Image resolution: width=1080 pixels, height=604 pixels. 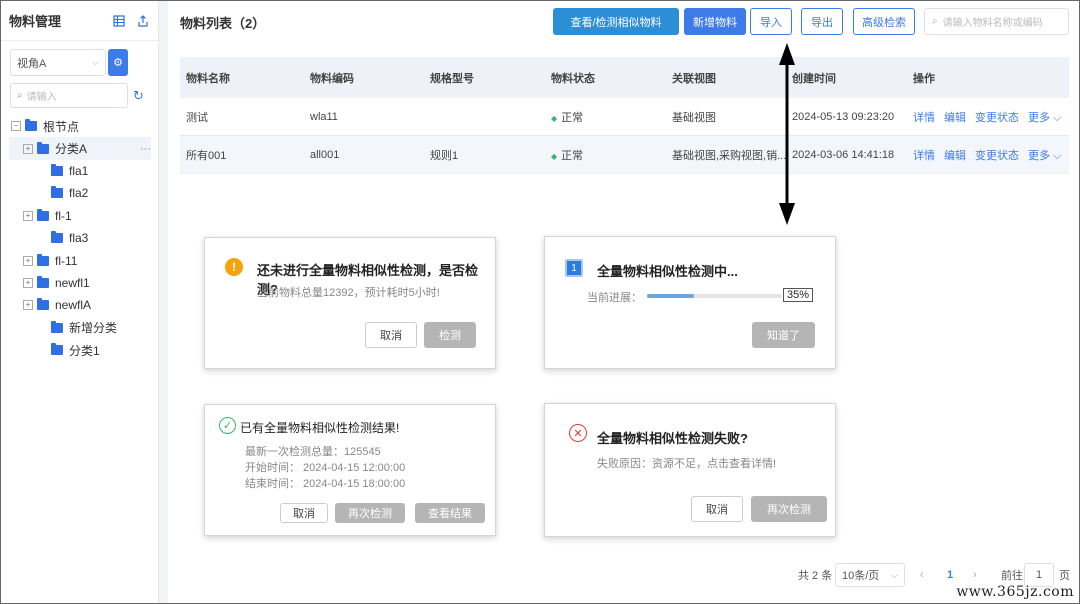 I want to click on created-cell: 2024-05-13 09:23:20, so click(x=843, y=116).